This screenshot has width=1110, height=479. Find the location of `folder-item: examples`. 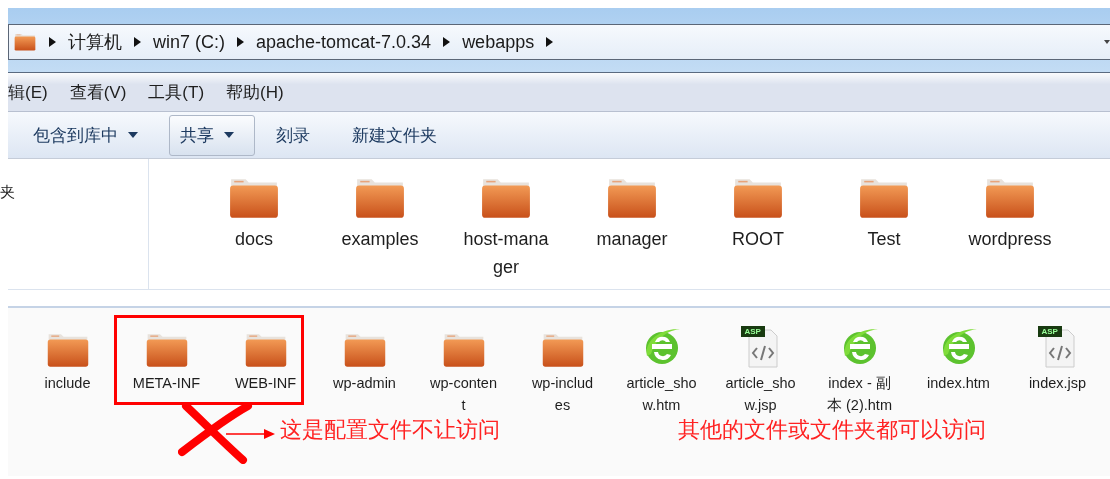

folder-item: examples is located at coordinates (380, 233).